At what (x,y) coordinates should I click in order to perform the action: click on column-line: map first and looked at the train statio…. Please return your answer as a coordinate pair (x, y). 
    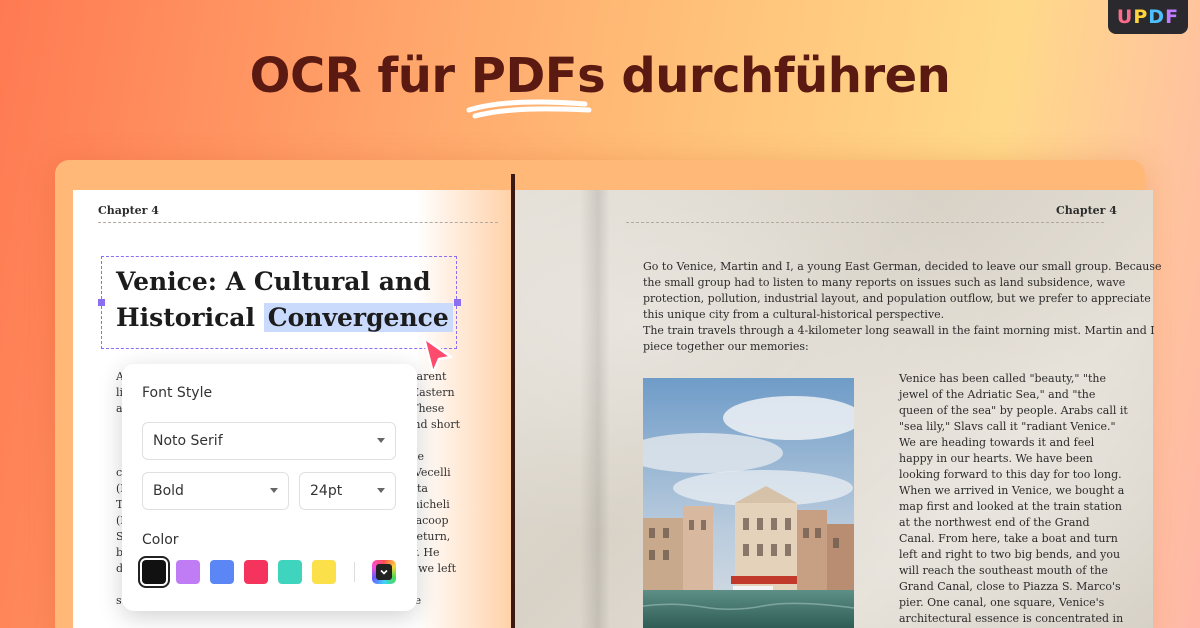
    Looking at the image, I should click on (1010, 506).